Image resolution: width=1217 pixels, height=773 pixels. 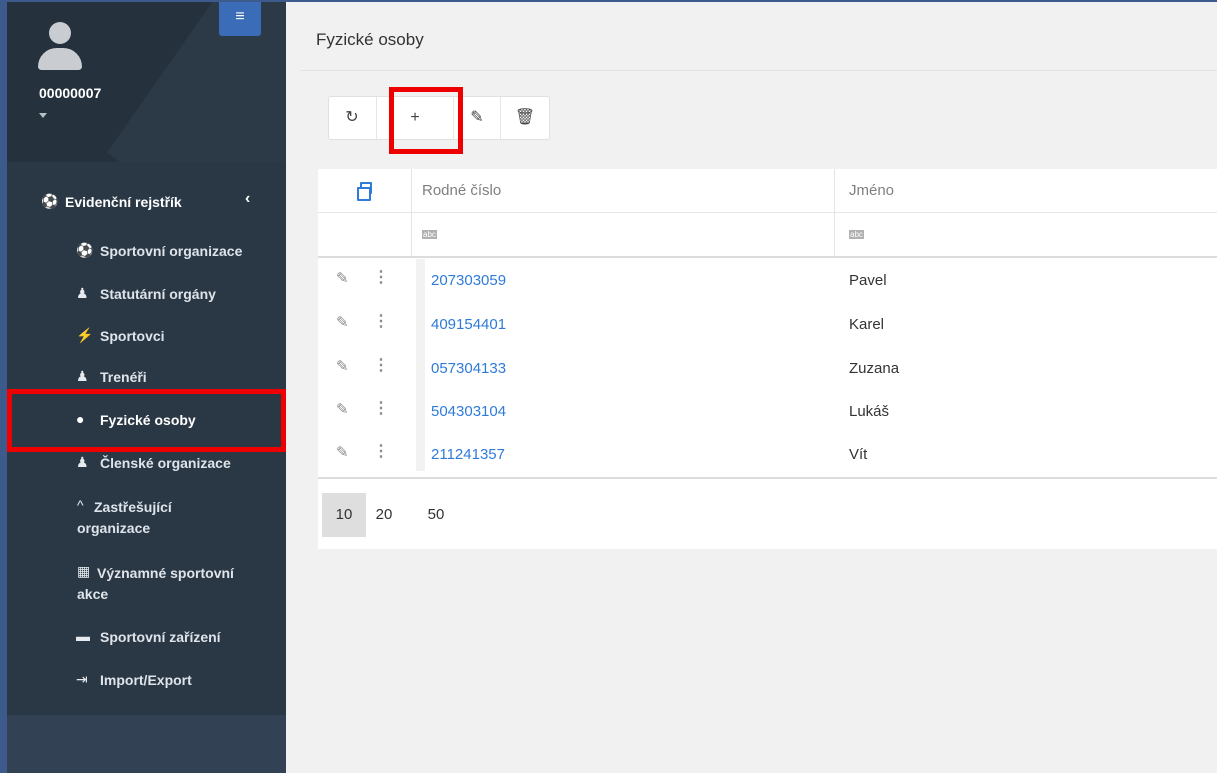 I want to click on coach-icon: ♟, so click(x=82, y=376).